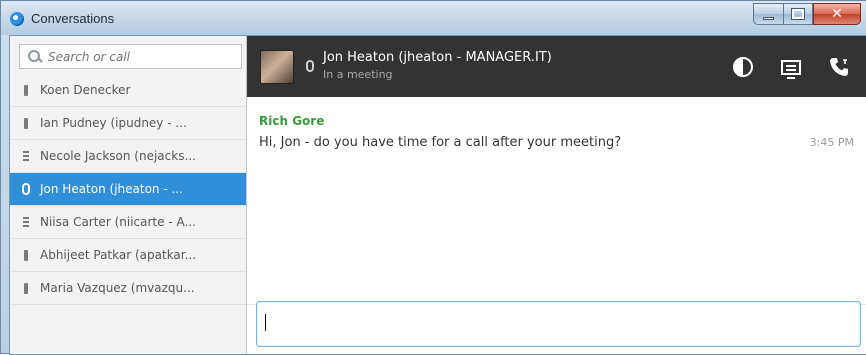 This screenshot has height=355, width=866. I want to click on conversation-title: Jon Heaton (jheaton - MANAGER.IT), so click(437, 57).